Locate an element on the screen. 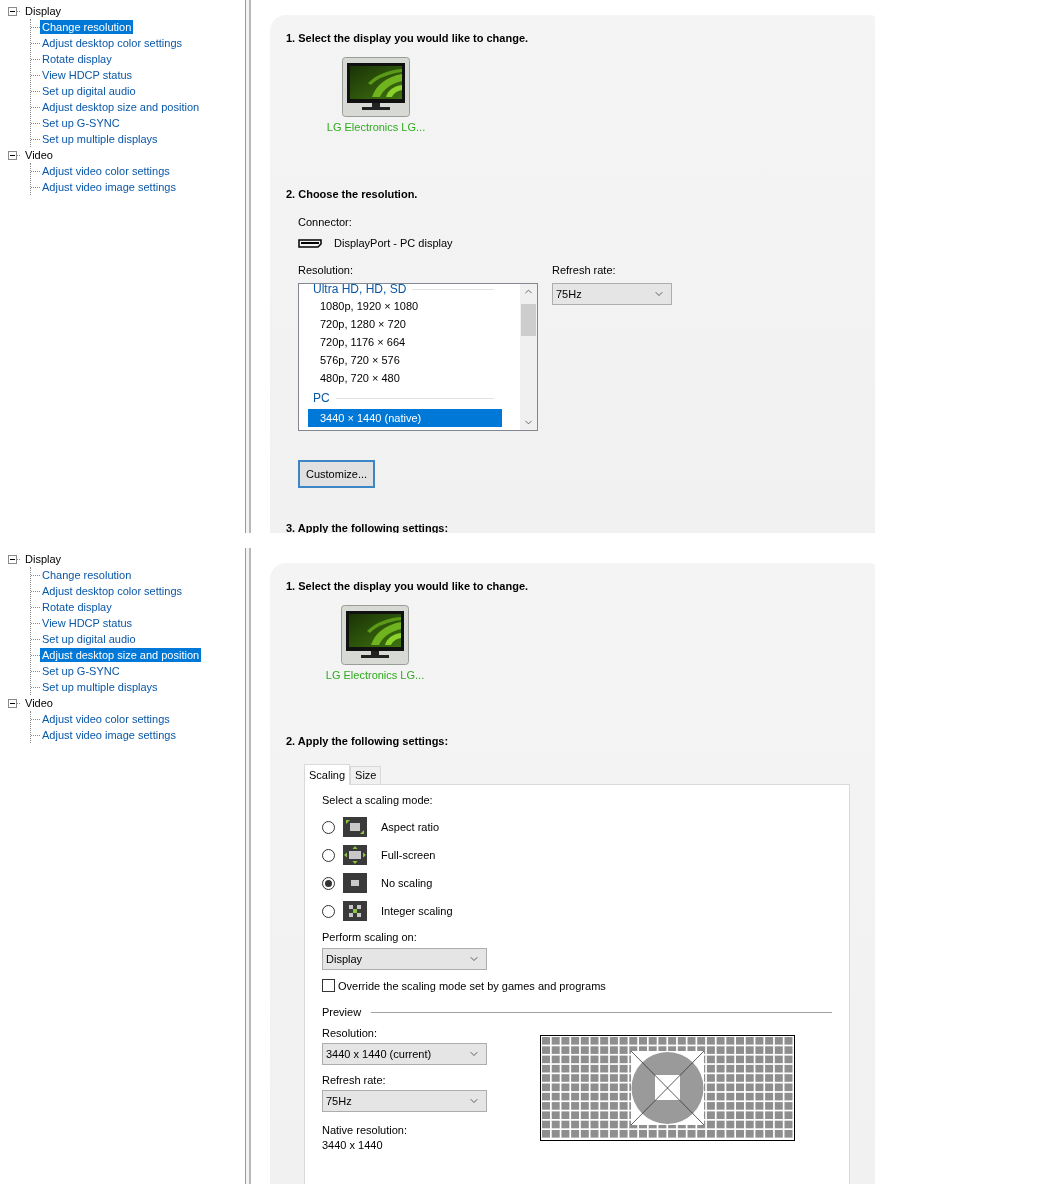 This screenshot has width=1037, height=1184. perform-scaling-dropdown: Display is located at coordinates (404, 959).